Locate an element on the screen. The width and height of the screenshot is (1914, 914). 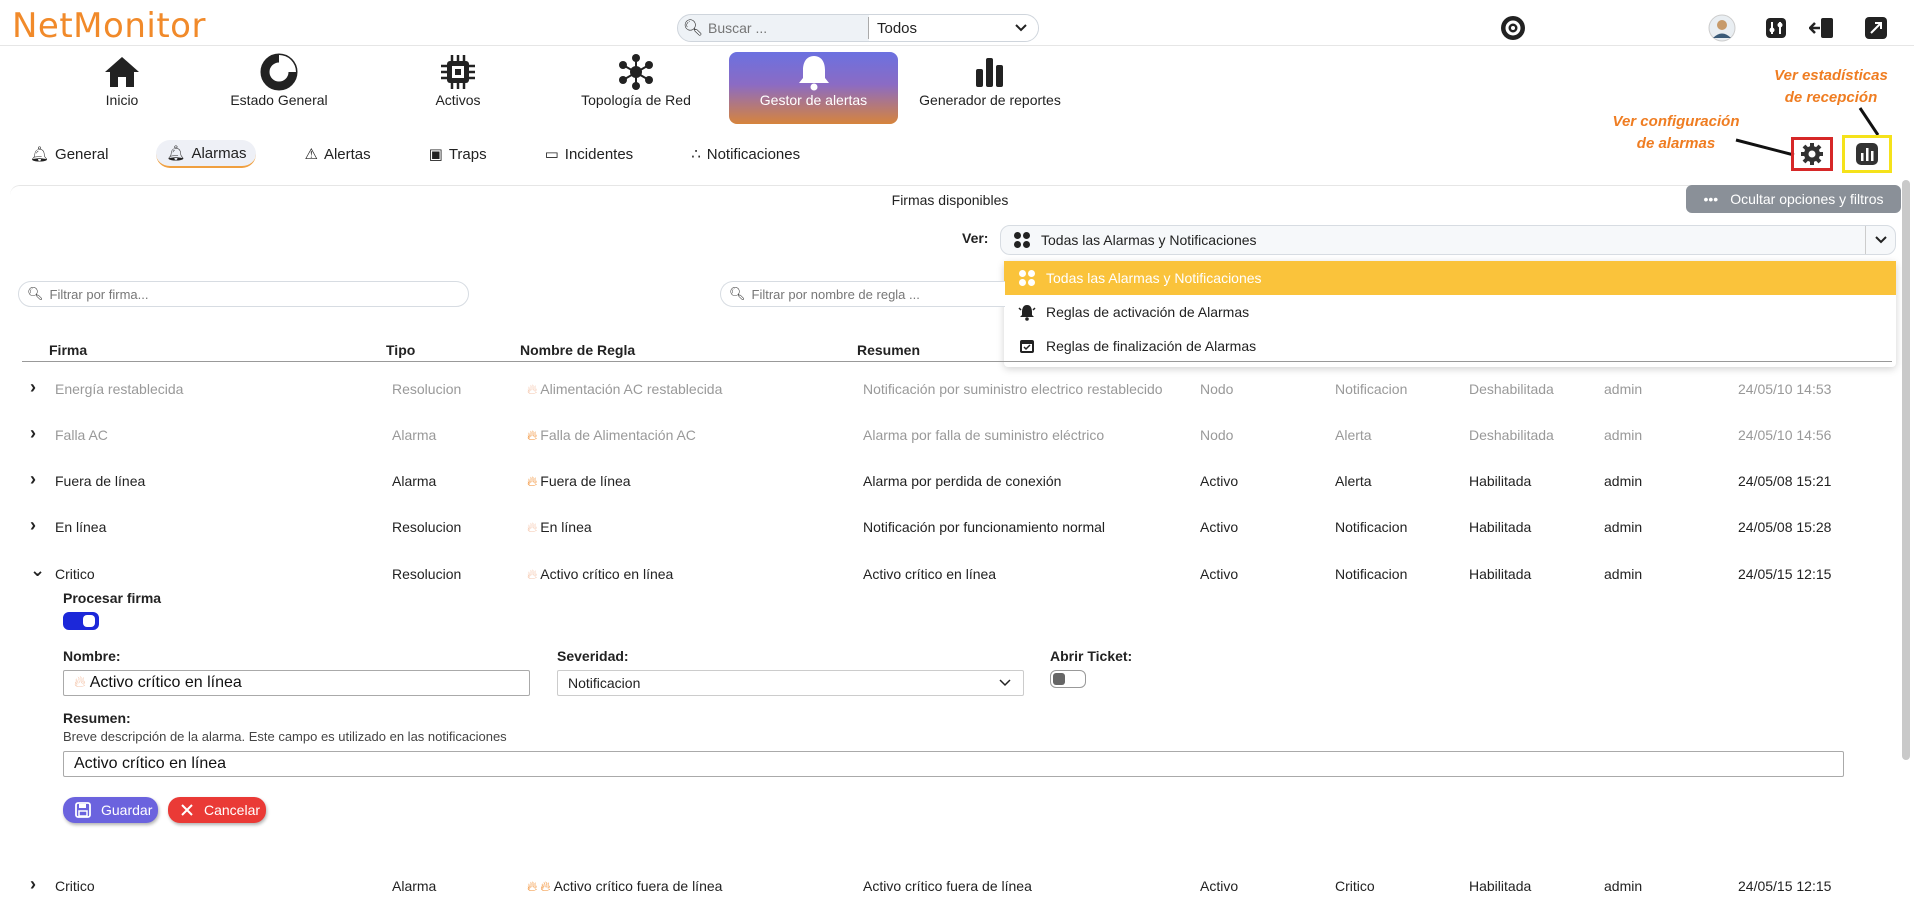
nav-topologia: Topología de Red is located at coordinates (636, 88).